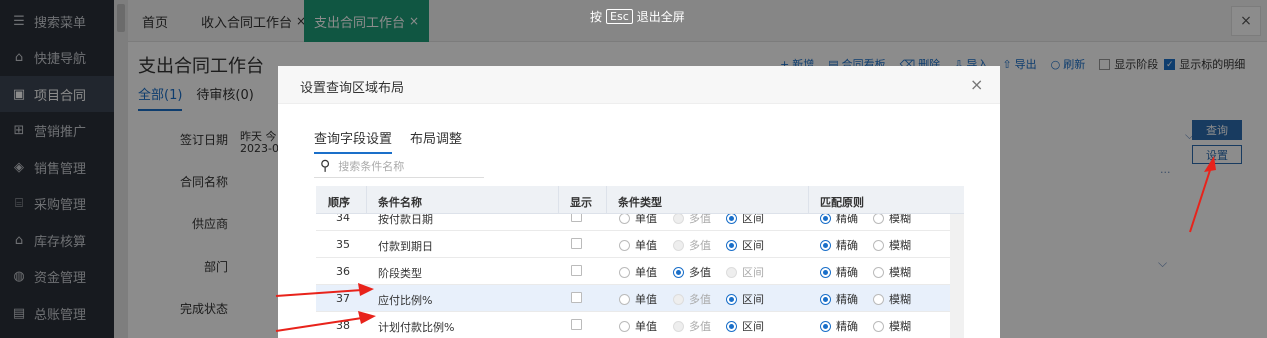 Image resolution: width=1267 pixels, height=338 pixels. I want to click on row-order: 35, so click(343, 244).